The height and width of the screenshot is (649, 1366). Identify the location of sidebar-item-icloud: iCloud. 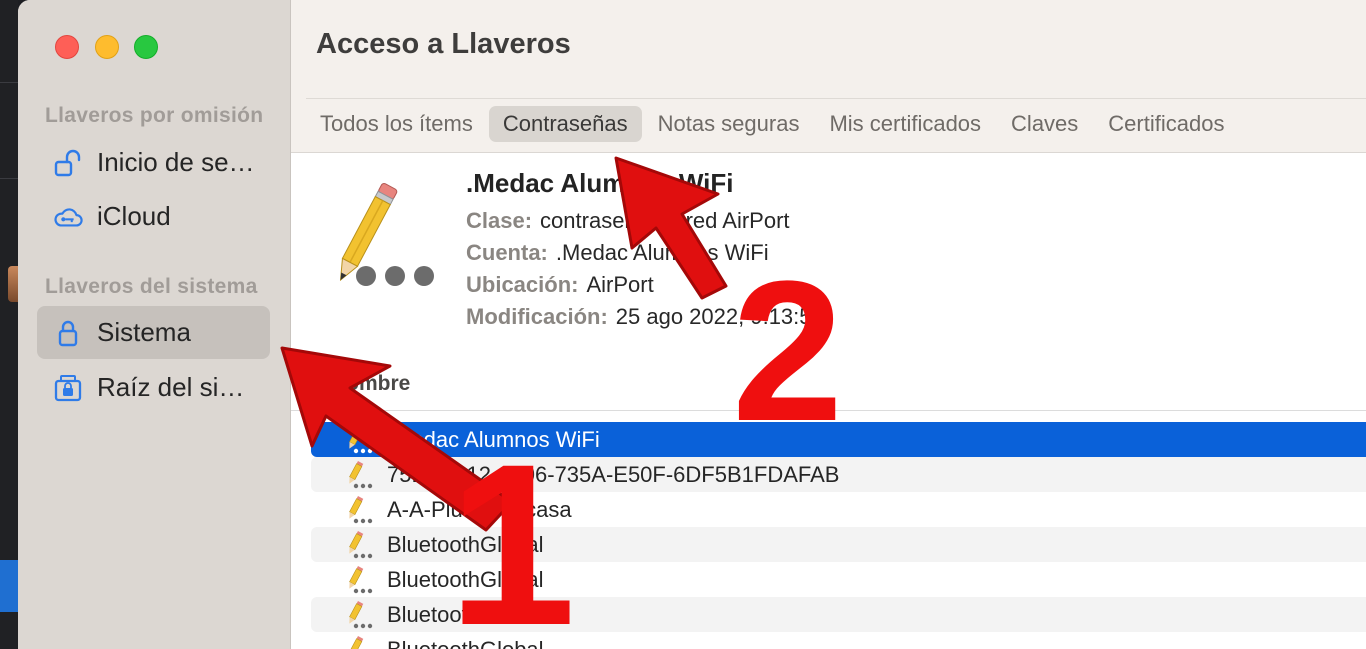
(153, 216).